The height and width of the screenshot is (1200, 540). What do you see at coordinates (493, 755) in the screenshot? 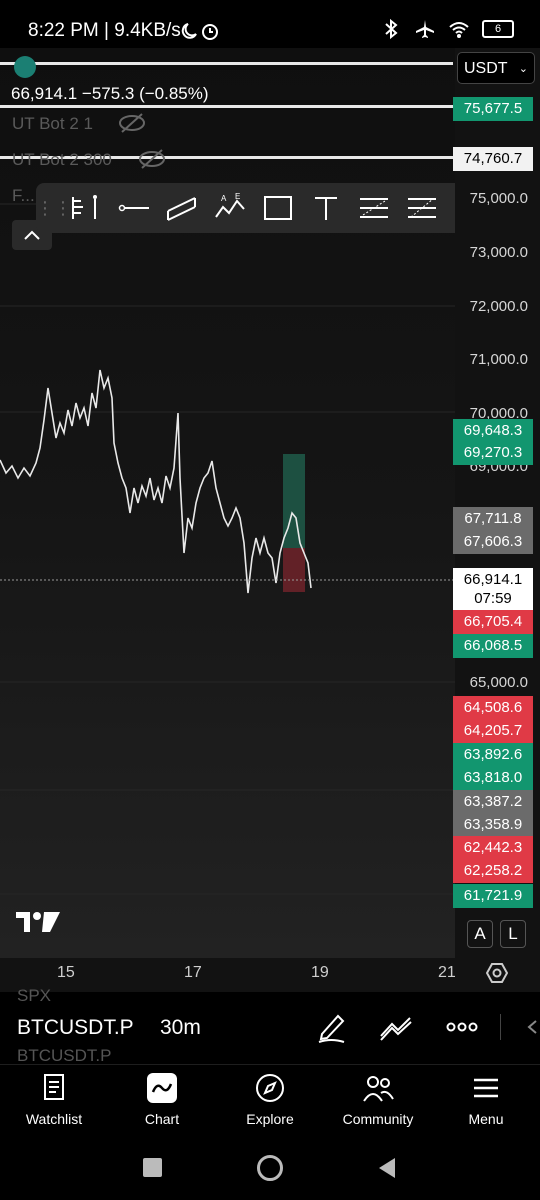
I see `price-tag: 63,892.6` at bounding box center [493, 755].